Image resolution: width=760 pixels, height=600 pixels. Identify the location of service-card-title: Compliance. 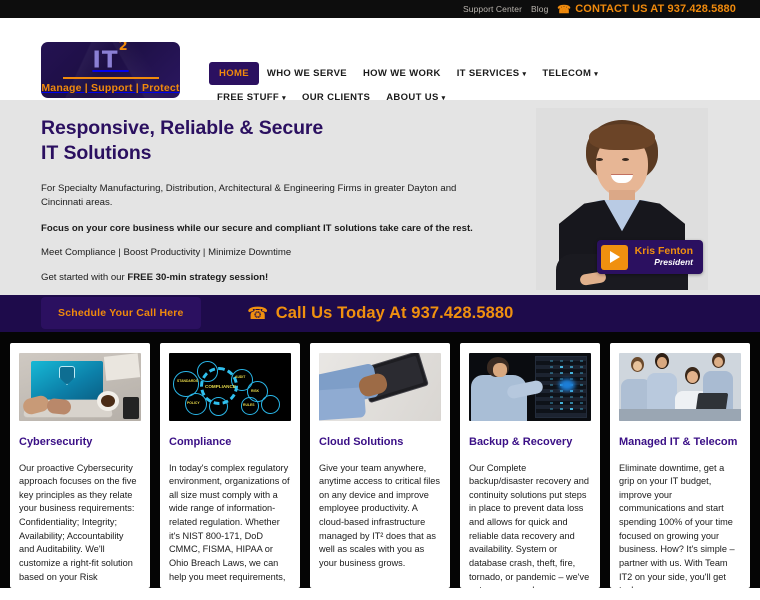
(200, 442).